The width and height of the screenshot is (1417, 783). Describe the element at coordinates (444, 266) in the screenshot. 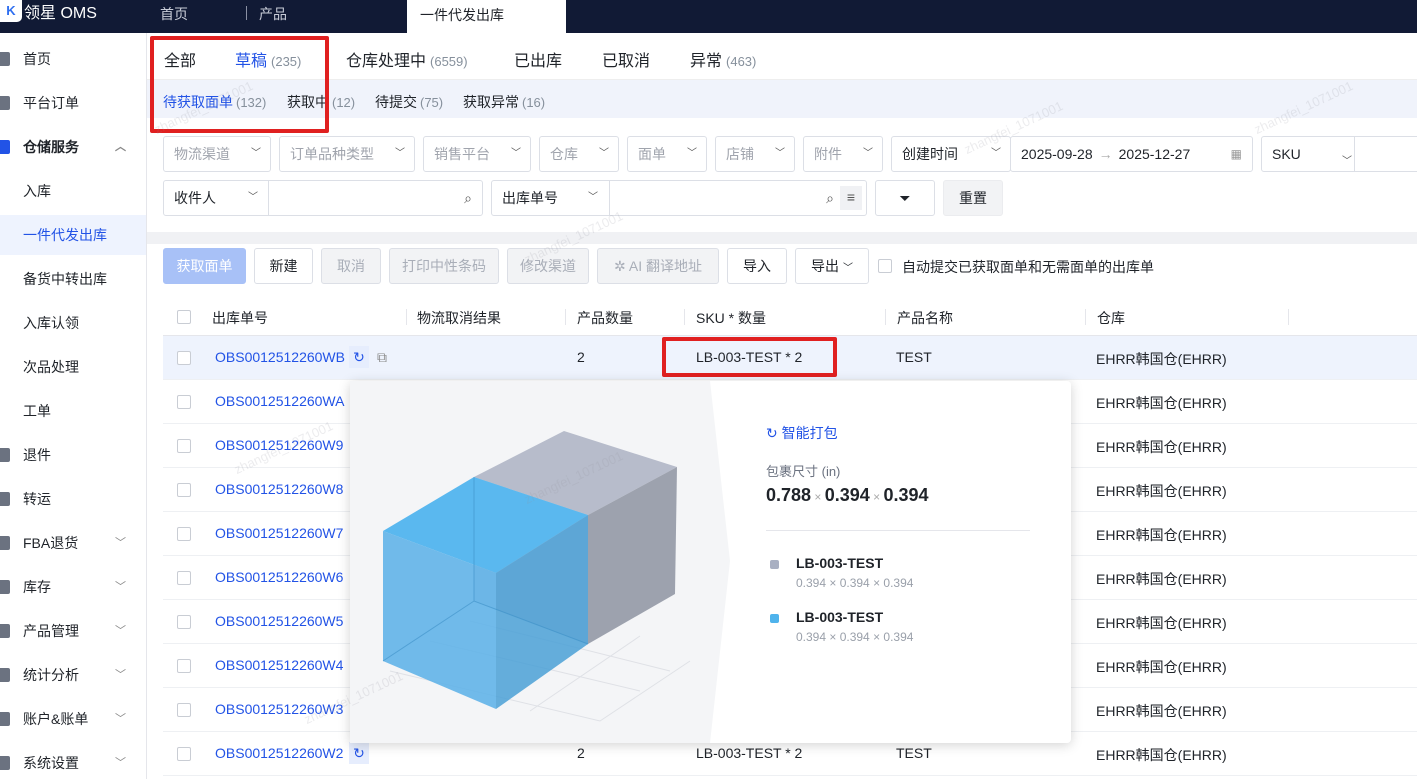

I see `print-barcode-button: 打印中性条码` at that location.